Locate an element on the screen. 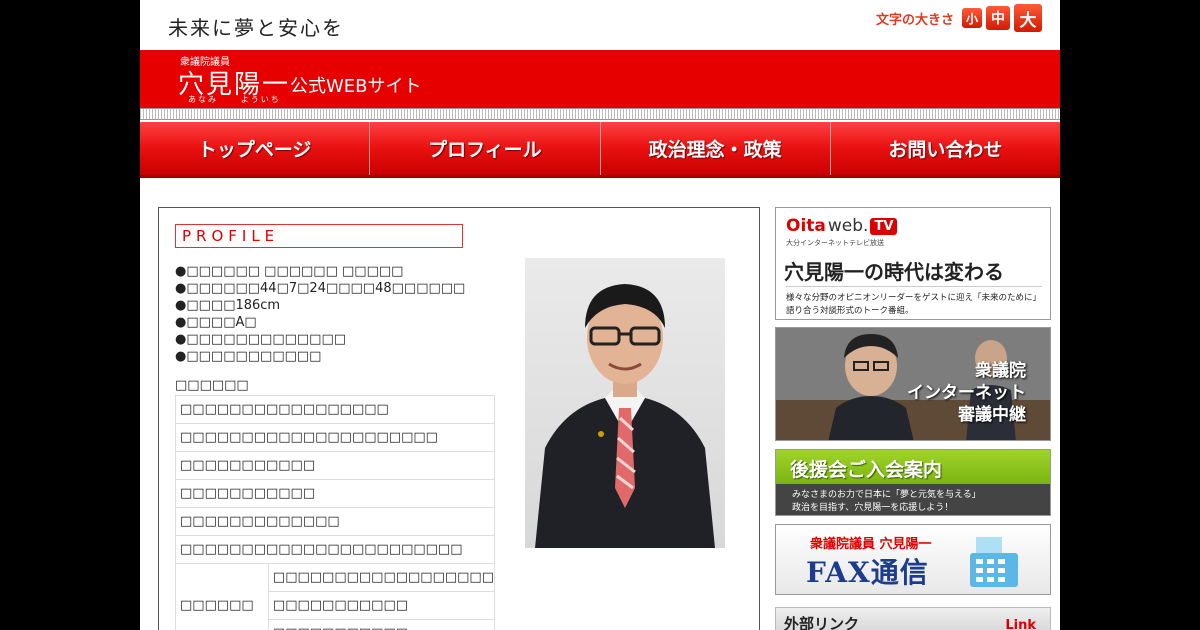 The image size is (1200, 630). oita-title: 穴見陽一の時代は変わる is located at coordinates (894, 272).